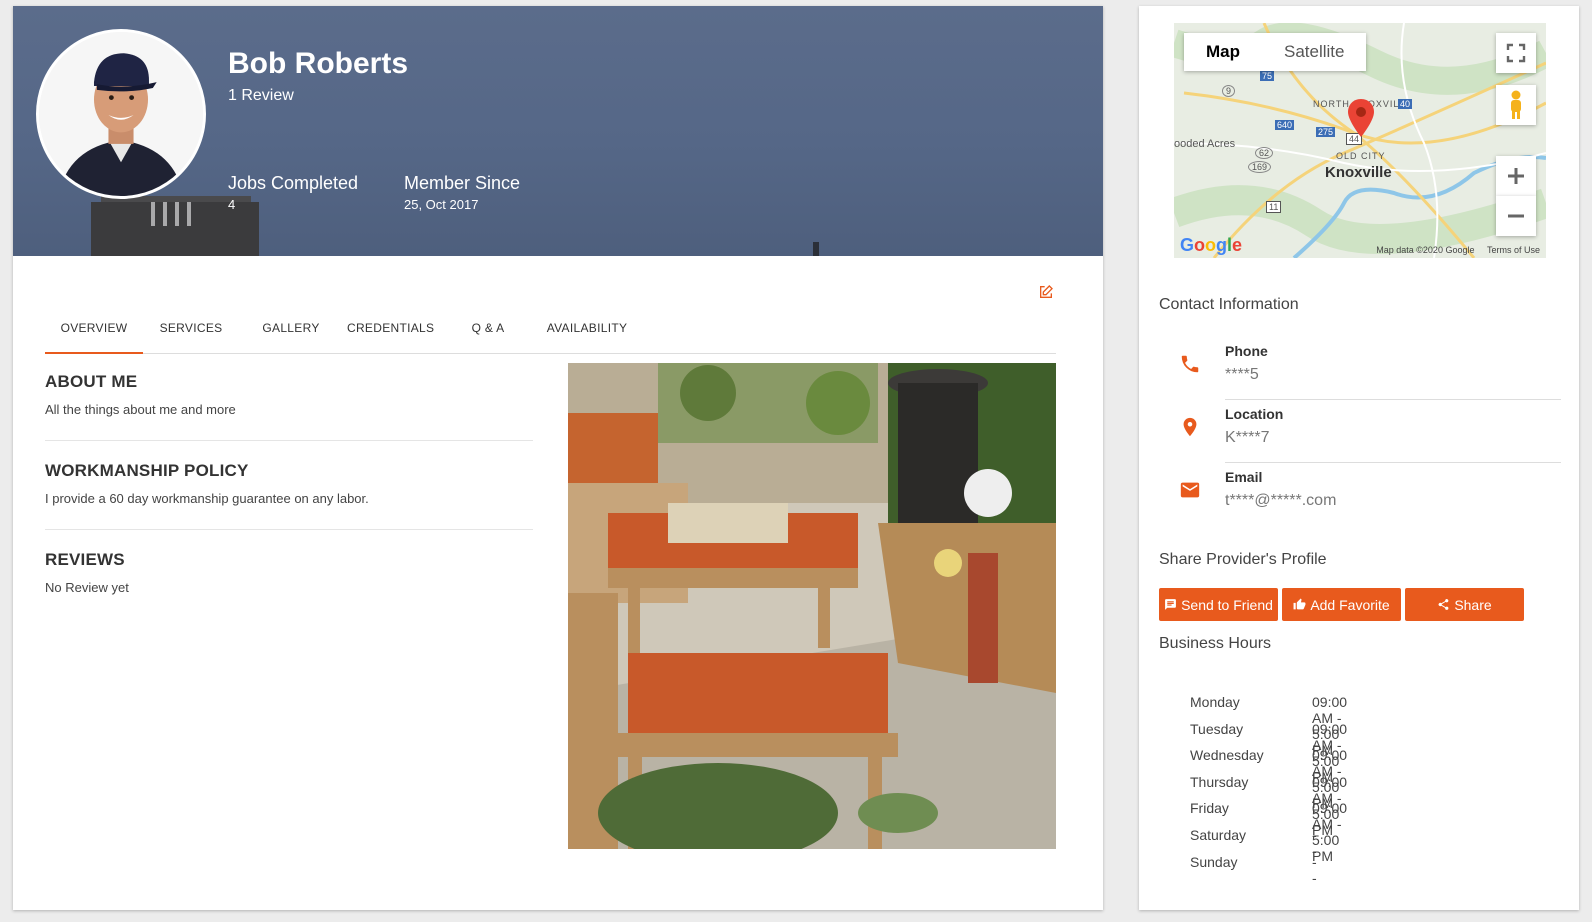 The image size is (1592, 922). Describe the element at coordinates (1242, 374) in the screenshot. I see `contact-value: ****5` at that location.